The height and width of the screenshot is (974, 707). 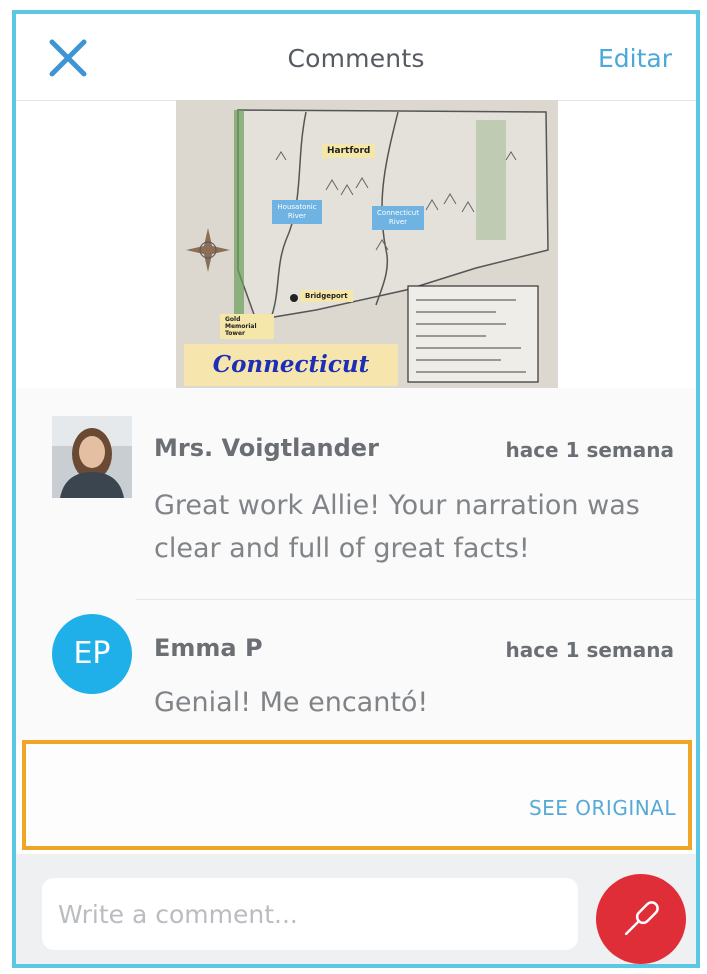 I want to click on comment-author: Emma P, so click(x=208, y=648).